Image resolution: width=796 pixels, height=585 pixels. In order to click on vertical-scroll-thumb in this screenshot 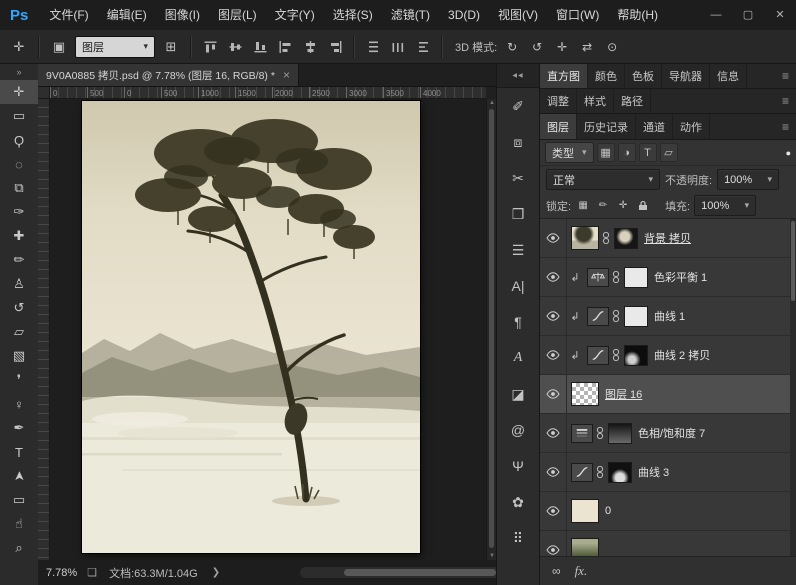, I will do `click(491, 328)`.